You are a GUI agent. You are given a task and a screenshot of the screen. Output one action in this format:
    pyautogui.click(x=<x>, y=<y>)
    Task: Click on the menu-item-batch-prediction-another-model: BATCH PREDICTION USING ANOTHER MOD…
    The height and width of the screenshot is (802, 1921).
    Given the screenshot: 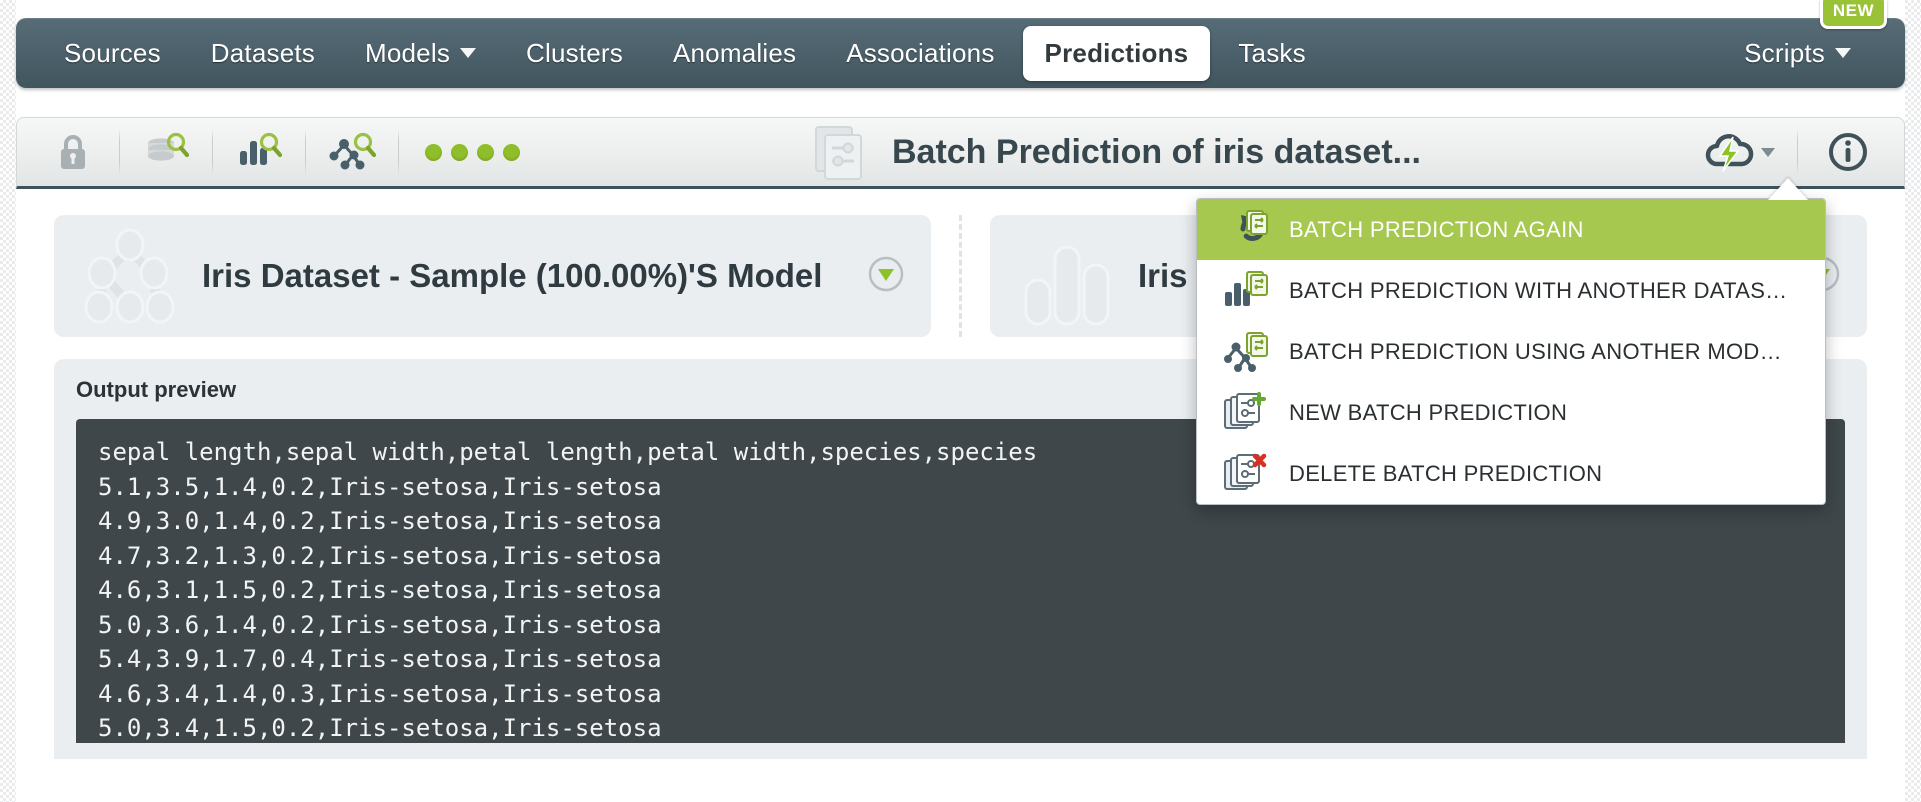 What is the action you would take?
    pyautogui.click(x=1511, y=351)
    